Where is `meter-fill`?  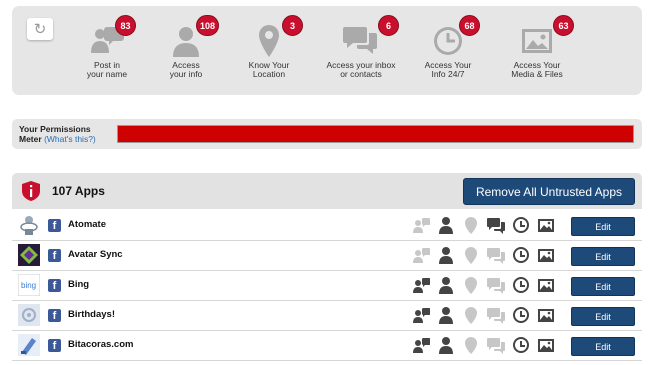 meter-fill is located at coordinates (375, 134).